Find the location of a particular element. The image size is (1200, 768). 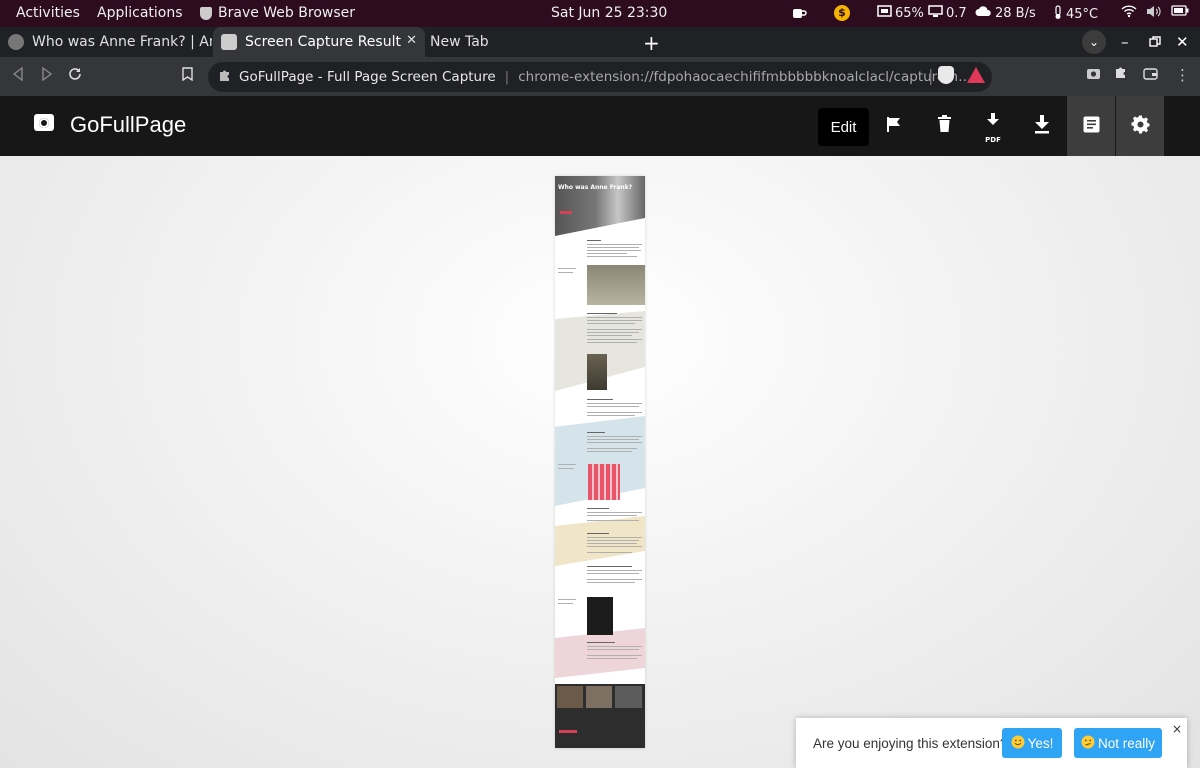

feedback-yes-label: Yes! is located at coordinates (1040, 743).